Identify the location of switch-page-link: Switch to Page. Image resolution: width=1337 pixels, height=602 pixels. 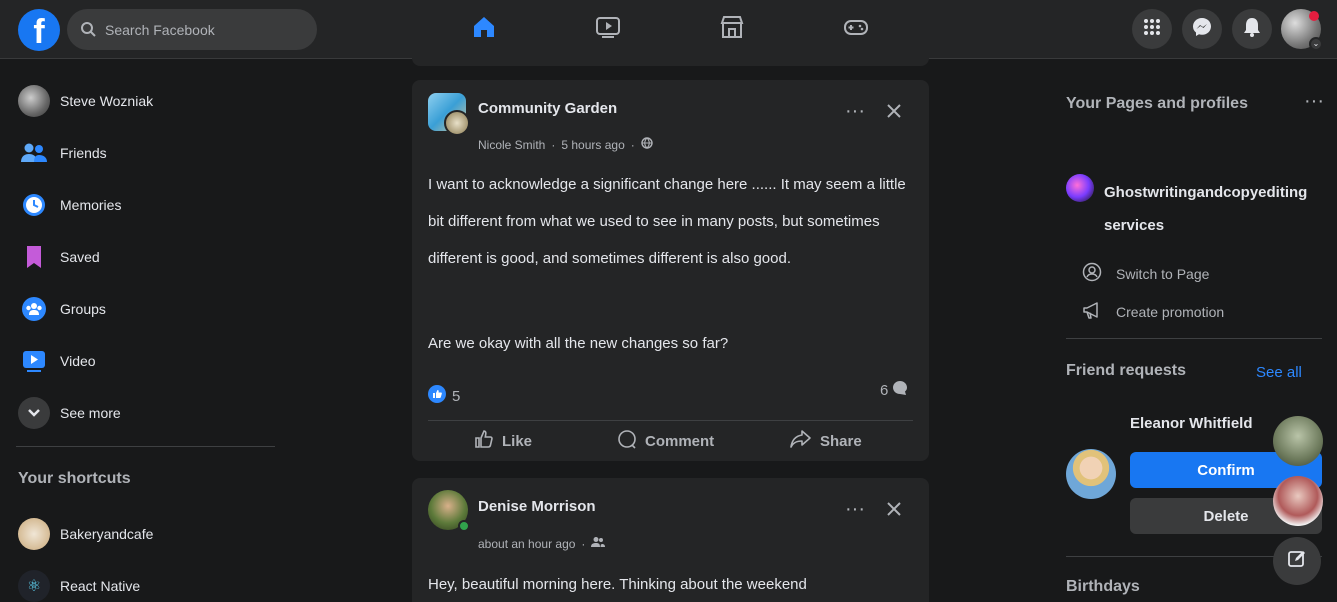
(1145, 273).